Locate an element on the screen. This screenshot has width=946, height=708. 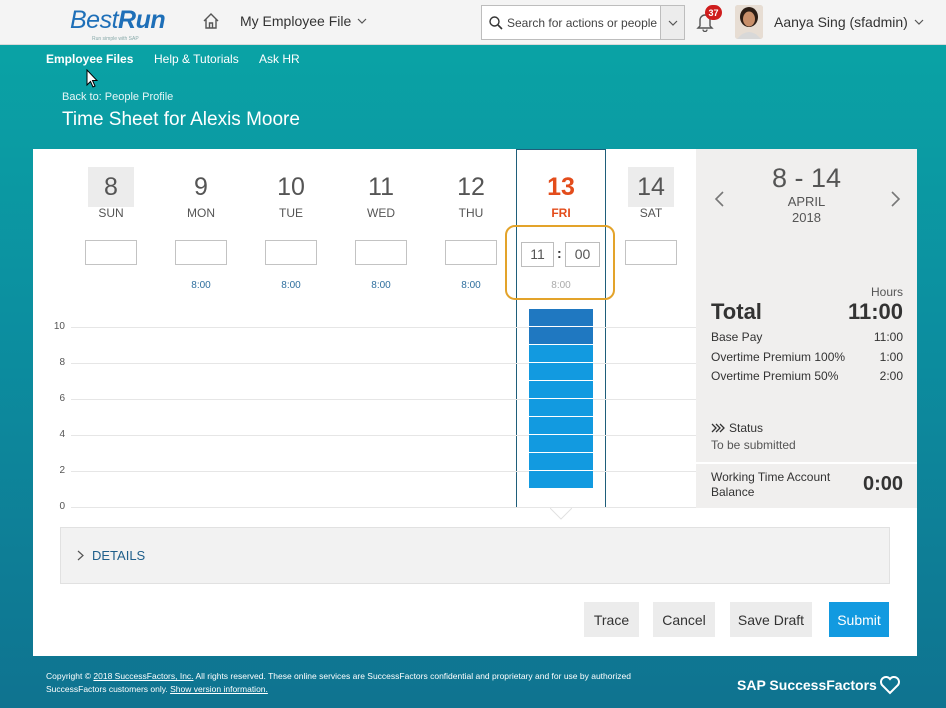
pay-row-base: Base Pay 11:00 is located at coordinates (807, 337).